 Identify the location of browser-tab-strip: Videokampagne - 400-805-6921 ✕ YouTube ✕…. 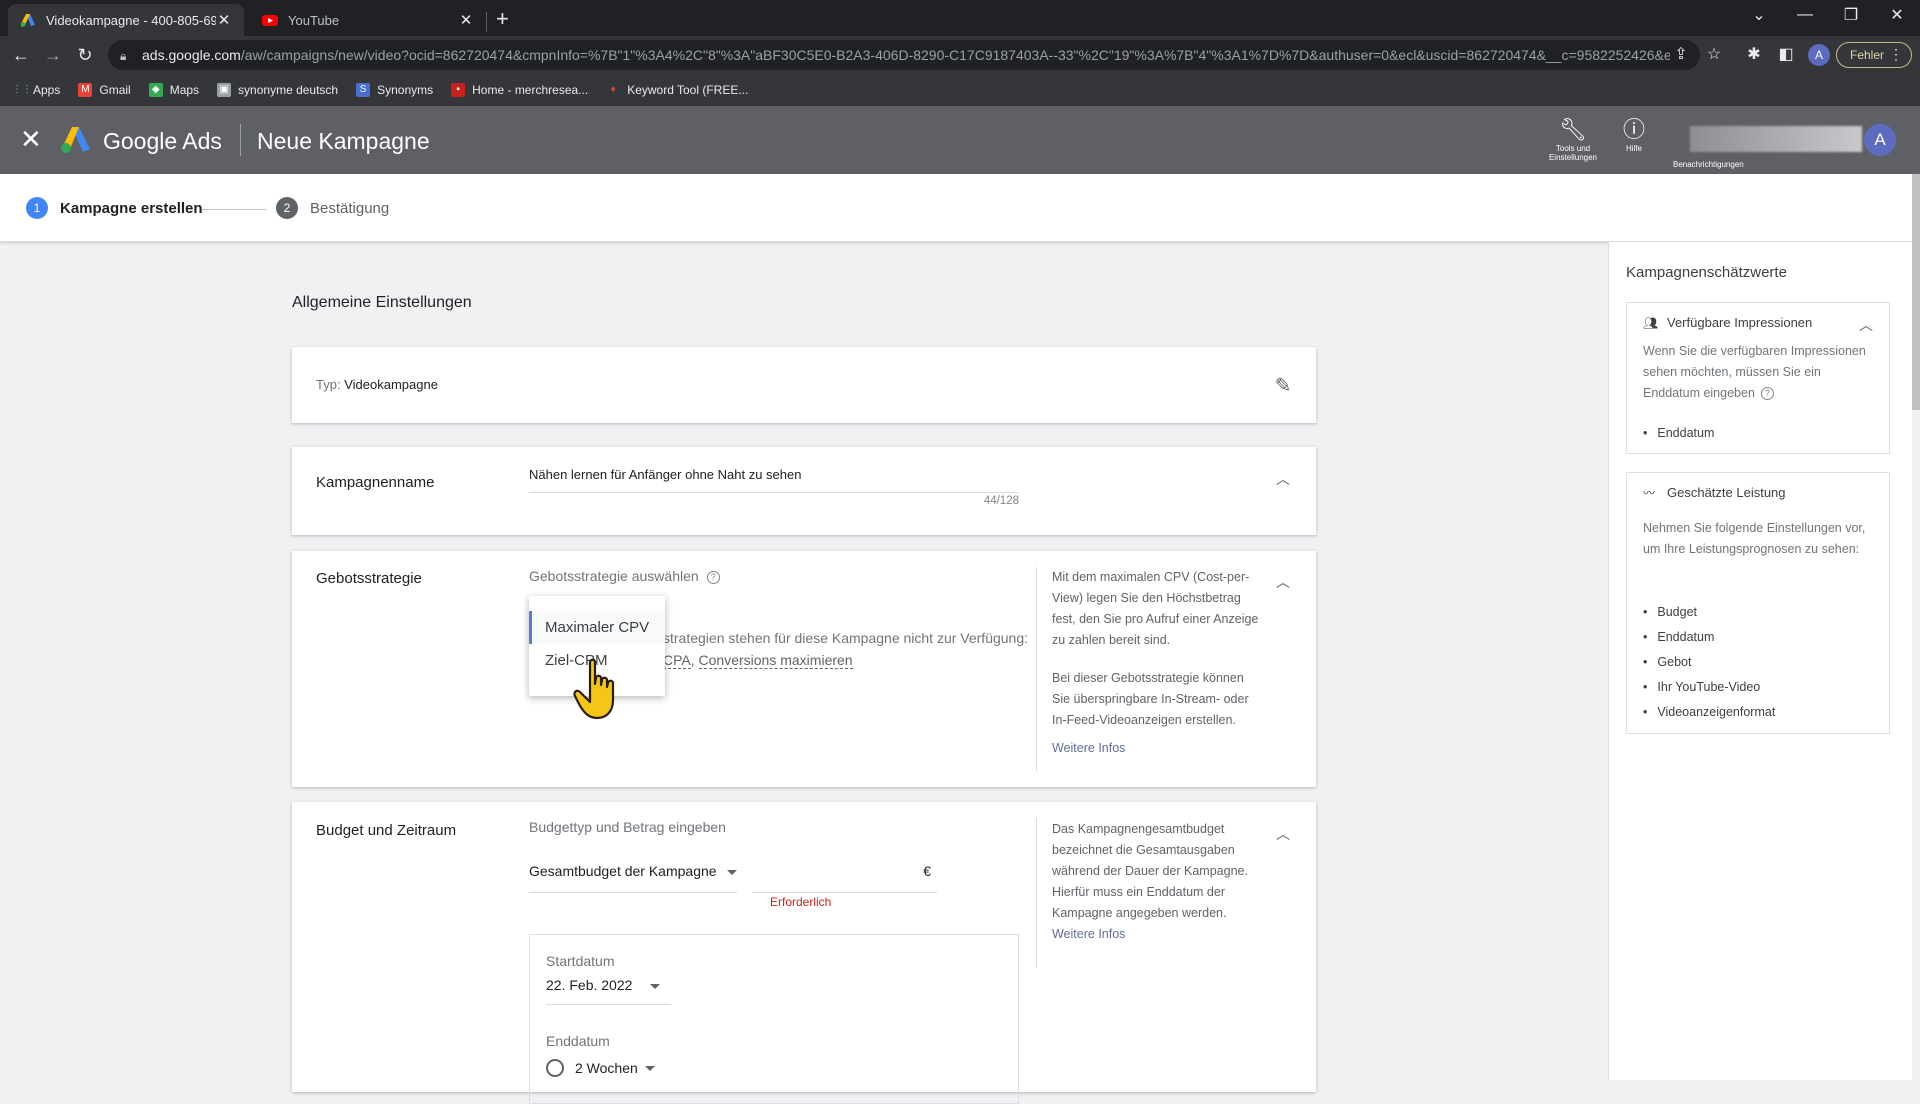
(960, 18).